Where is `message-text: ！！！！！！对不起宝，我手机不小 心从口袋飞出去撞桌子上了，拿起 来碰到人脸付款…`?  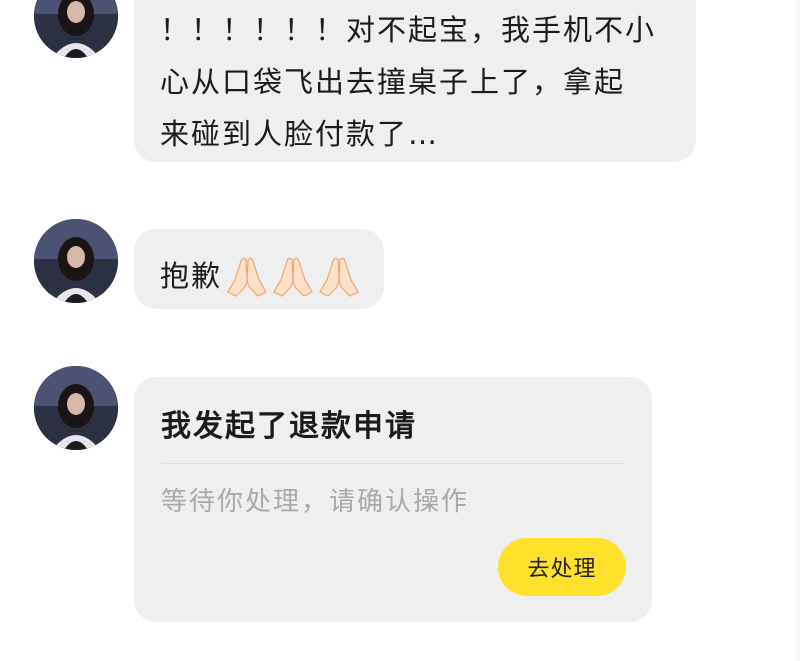 message-text: ！！！！！！对不起宝，我手机不小 心从口袋飞出去撞桌子上了，拿起 来碰到人脸付款… is located at coordinates (408, 82).